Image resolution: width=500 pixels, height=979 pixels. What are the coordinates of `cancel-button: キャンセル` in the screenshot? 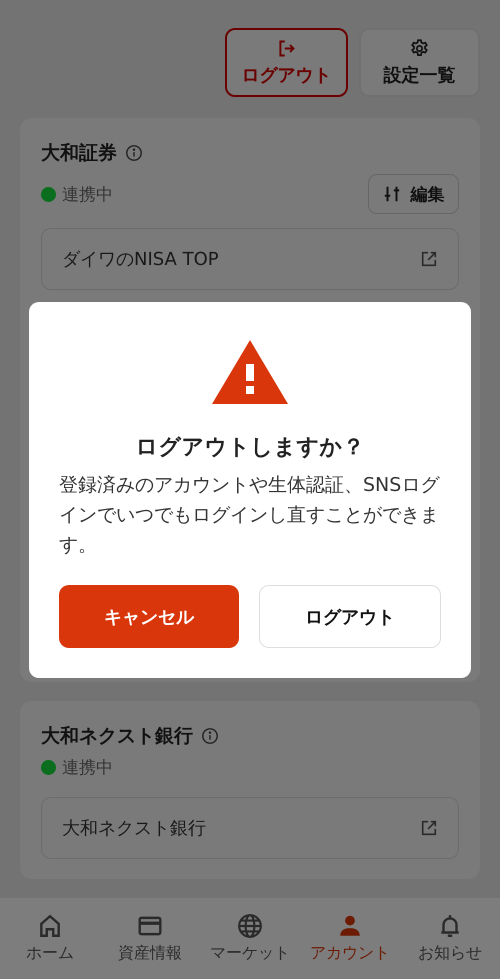 It's located at (149, 616).